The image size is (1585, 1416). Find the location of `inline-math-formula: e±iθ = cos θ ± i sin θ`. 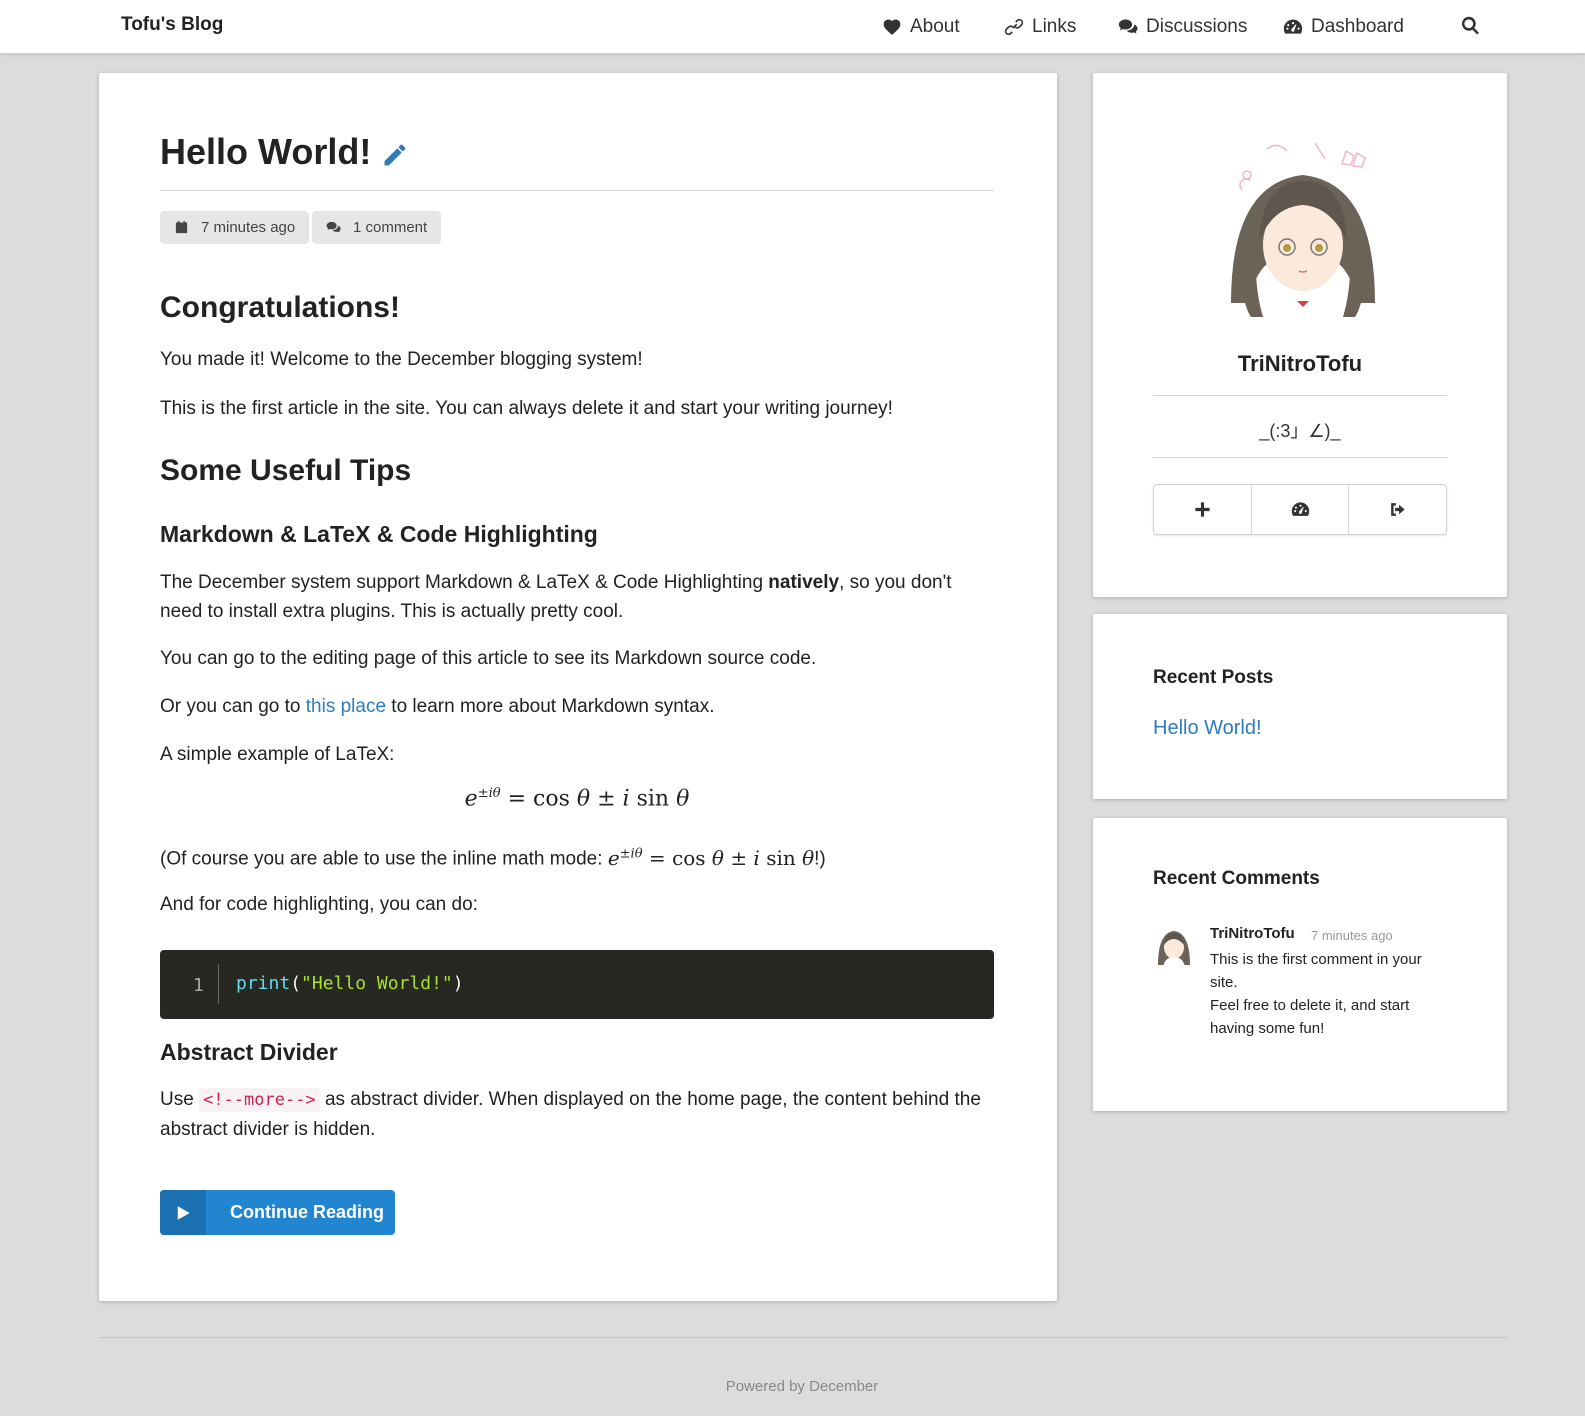

inline-math-formula: e±iθ = cos θ ± i sin θ is located at coordinates (711, 857).